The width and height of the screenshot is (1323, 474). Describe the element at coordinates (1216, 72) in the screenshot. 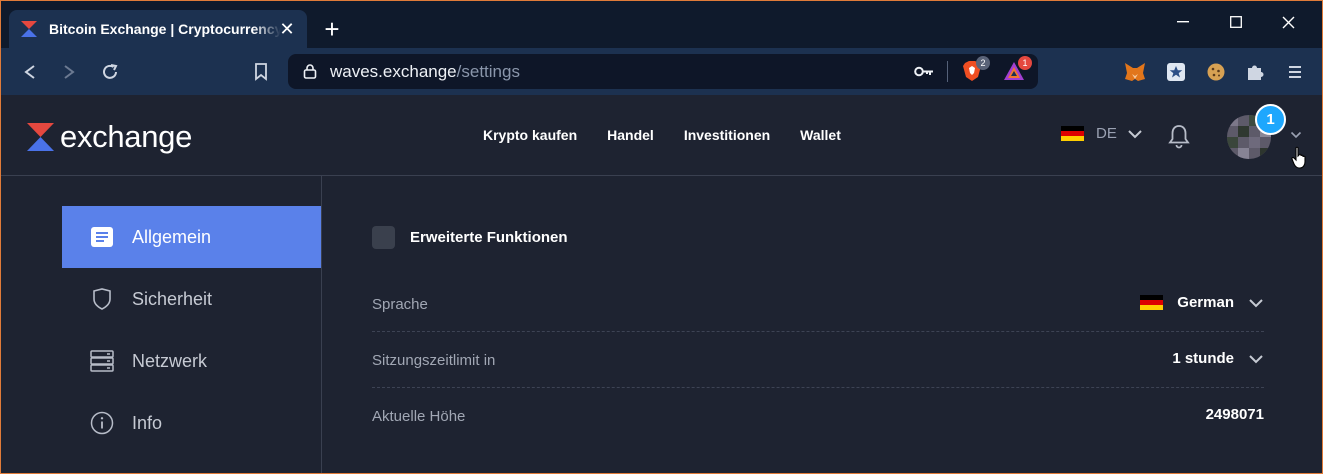

I see `cookie-icon` at that location.